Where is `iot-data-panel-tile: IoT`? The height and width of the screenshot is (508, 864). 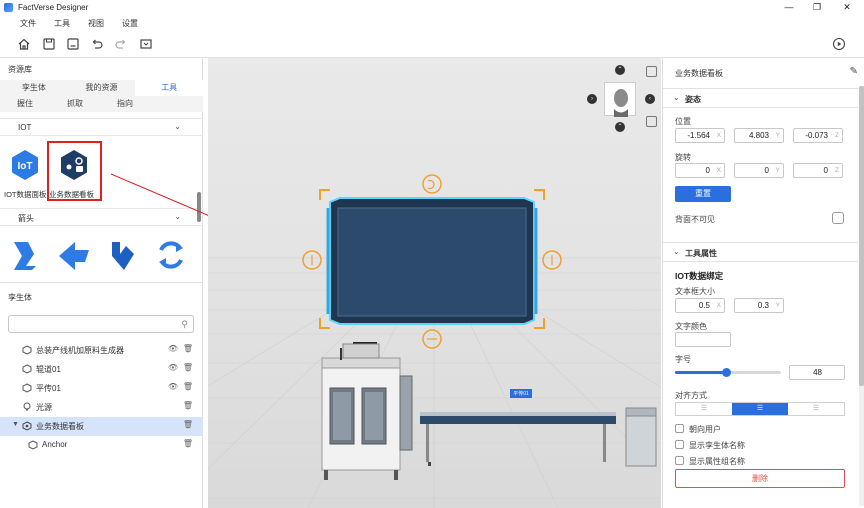 iot-data-panel-tile: IoT is located at coordinates (25, 165).